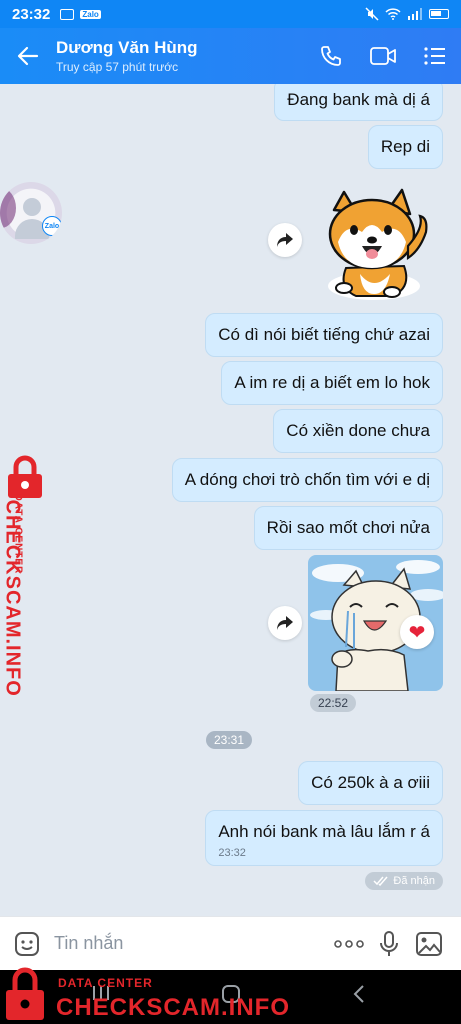 The image size is (461, 1024). Describe the element at coordinates (31, 14) in the screenshot. I see `status-time: 23:32` at that location.